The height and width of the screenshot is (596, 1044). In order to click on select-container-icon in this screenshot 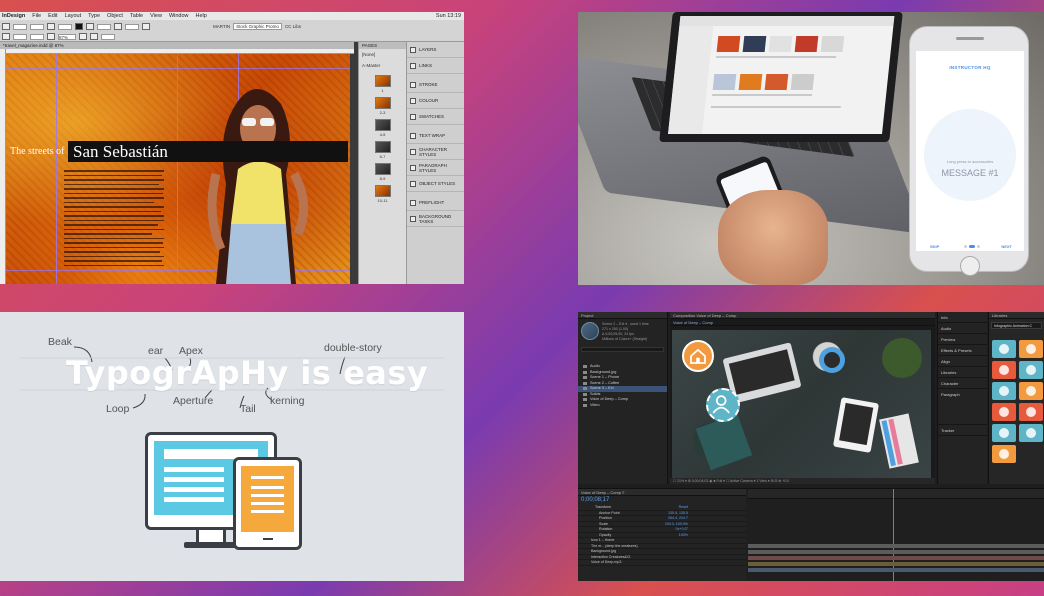, I will do `click(94, 36)`.